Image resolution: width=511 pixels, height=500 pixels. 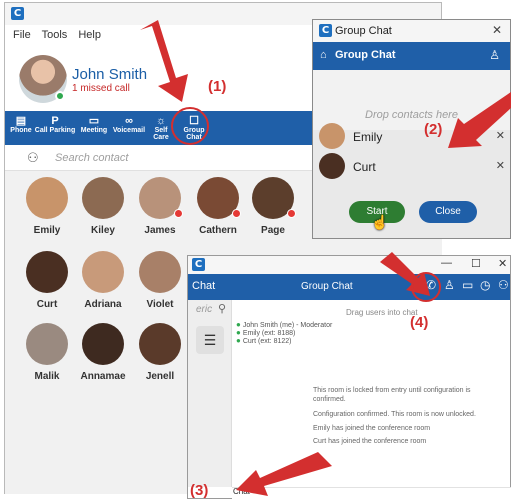 What do you see at coordinates (433, 129) in the screenshot?
I see `annotation-label-2: (2)` at bounding box center [433, 129].